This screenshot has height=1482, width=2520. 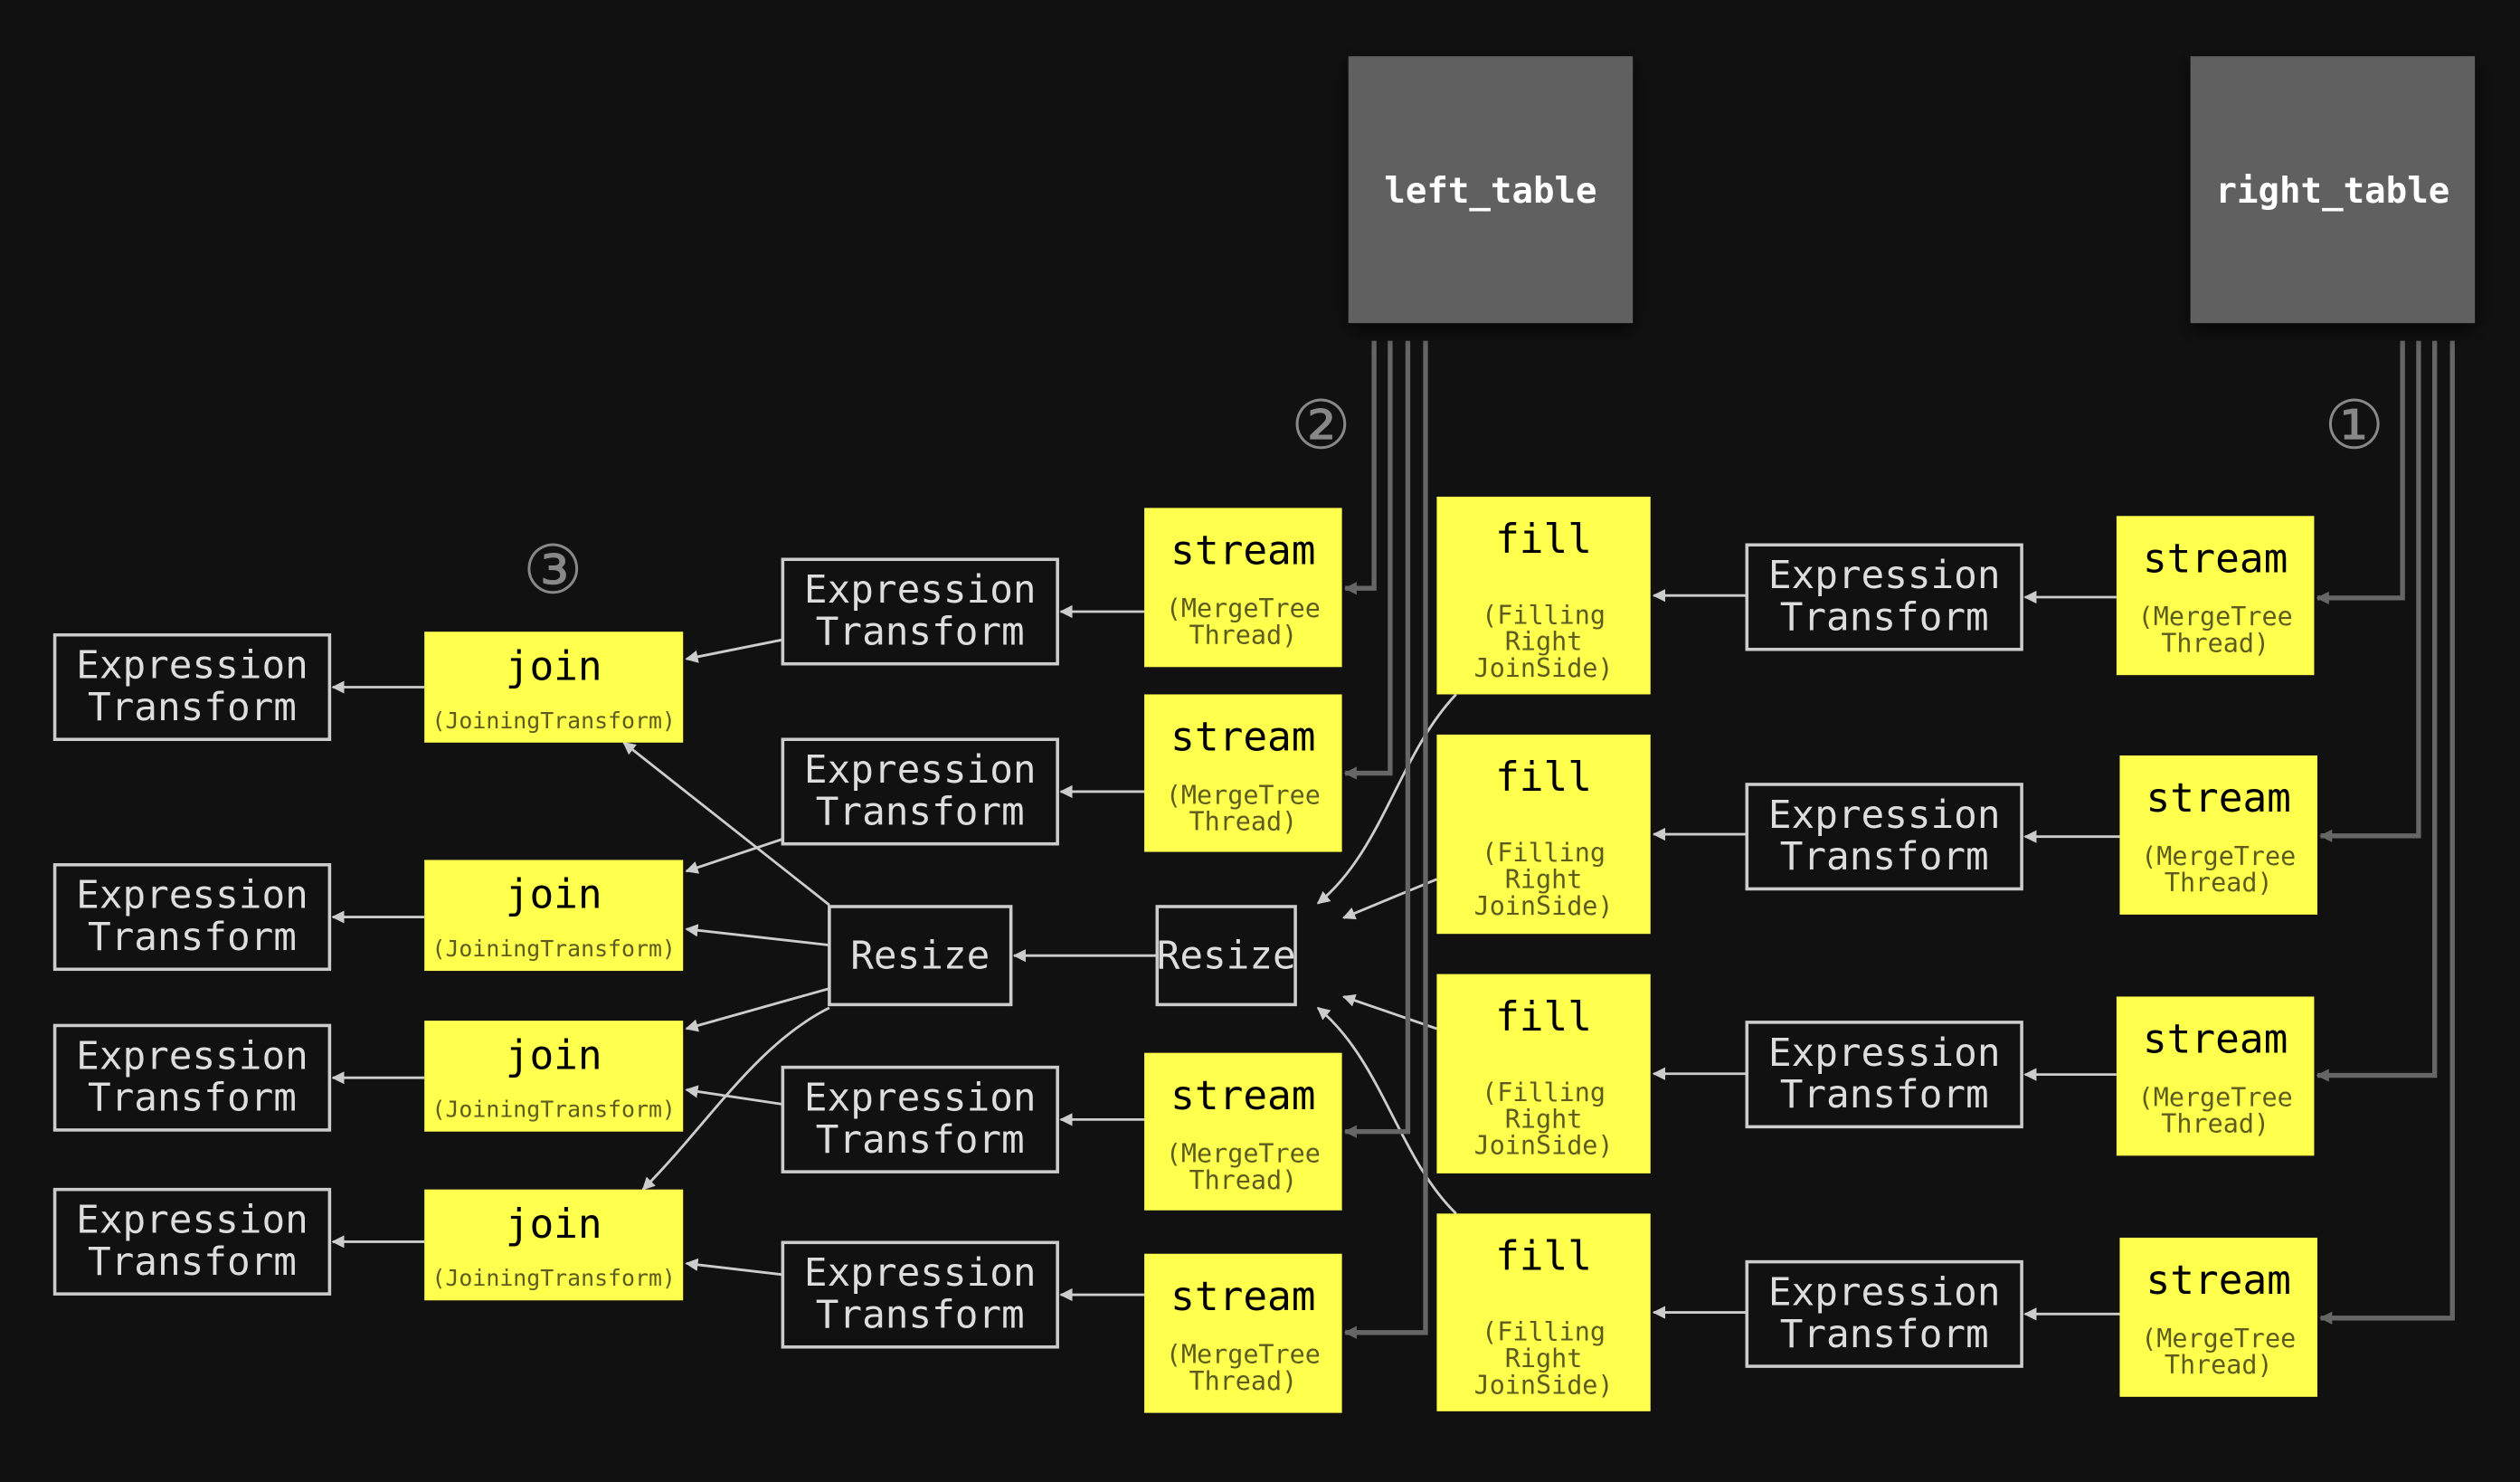 What do you see at coordinates (2361, 472) in the screenshot?
I see `edge-rt-to-rs1` at bounding box center [2361, 472].